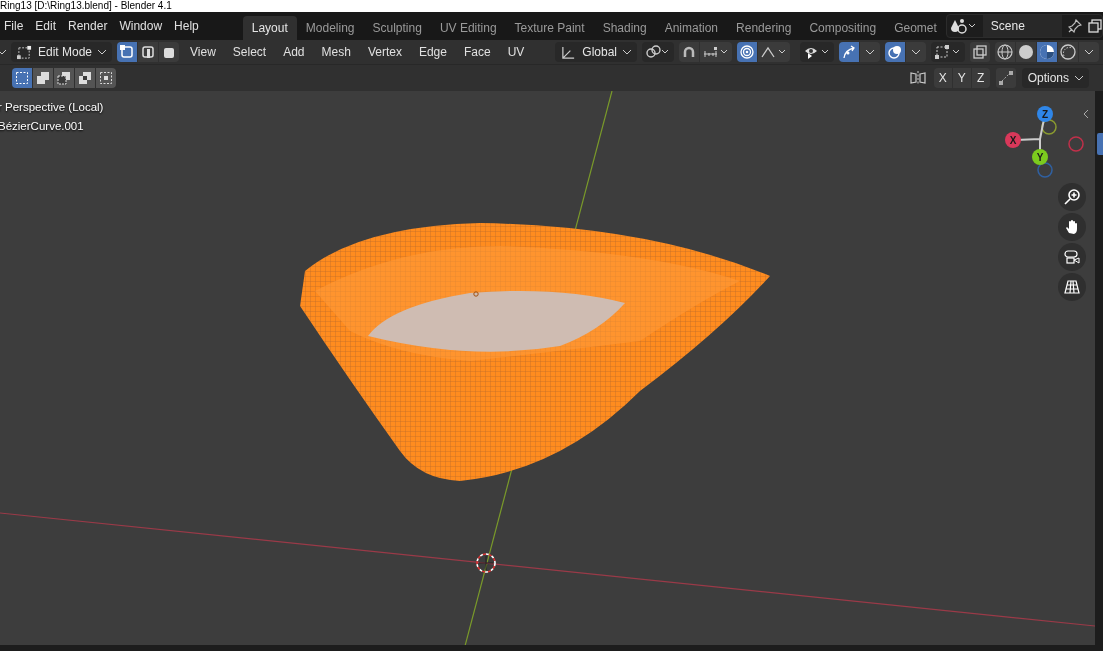 Image resolution: width=1103 pixels, height=651 pixels. What do you see at coordinates (249, 52) in the screenshot?
I see `menu-item: Select` at bounding box center [249, 52].